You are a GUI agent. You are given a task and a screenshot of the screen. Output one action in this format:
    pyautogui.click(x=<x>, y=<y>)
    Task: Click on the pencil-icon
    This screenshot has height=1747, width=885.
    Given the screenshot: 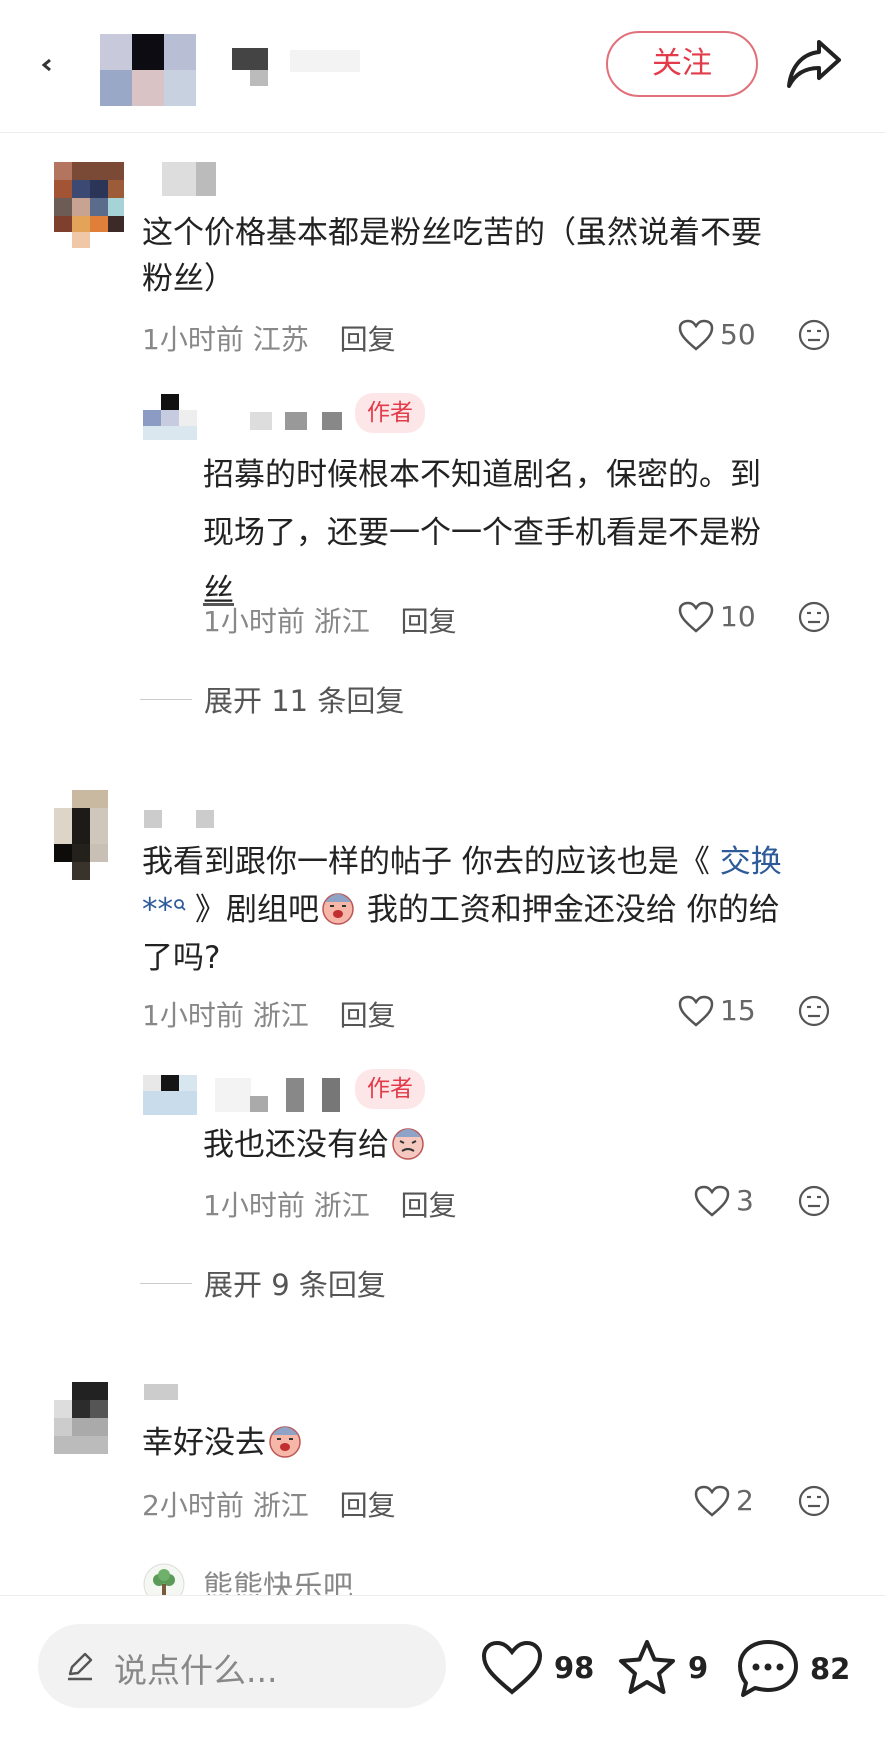 What is the action you would take?
    pyautogui.click(x=80, y=1666)
    